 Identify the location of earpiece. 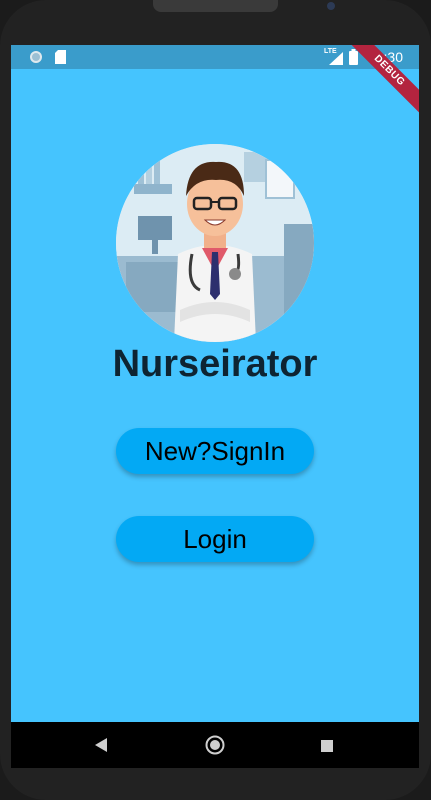
(215, 6).